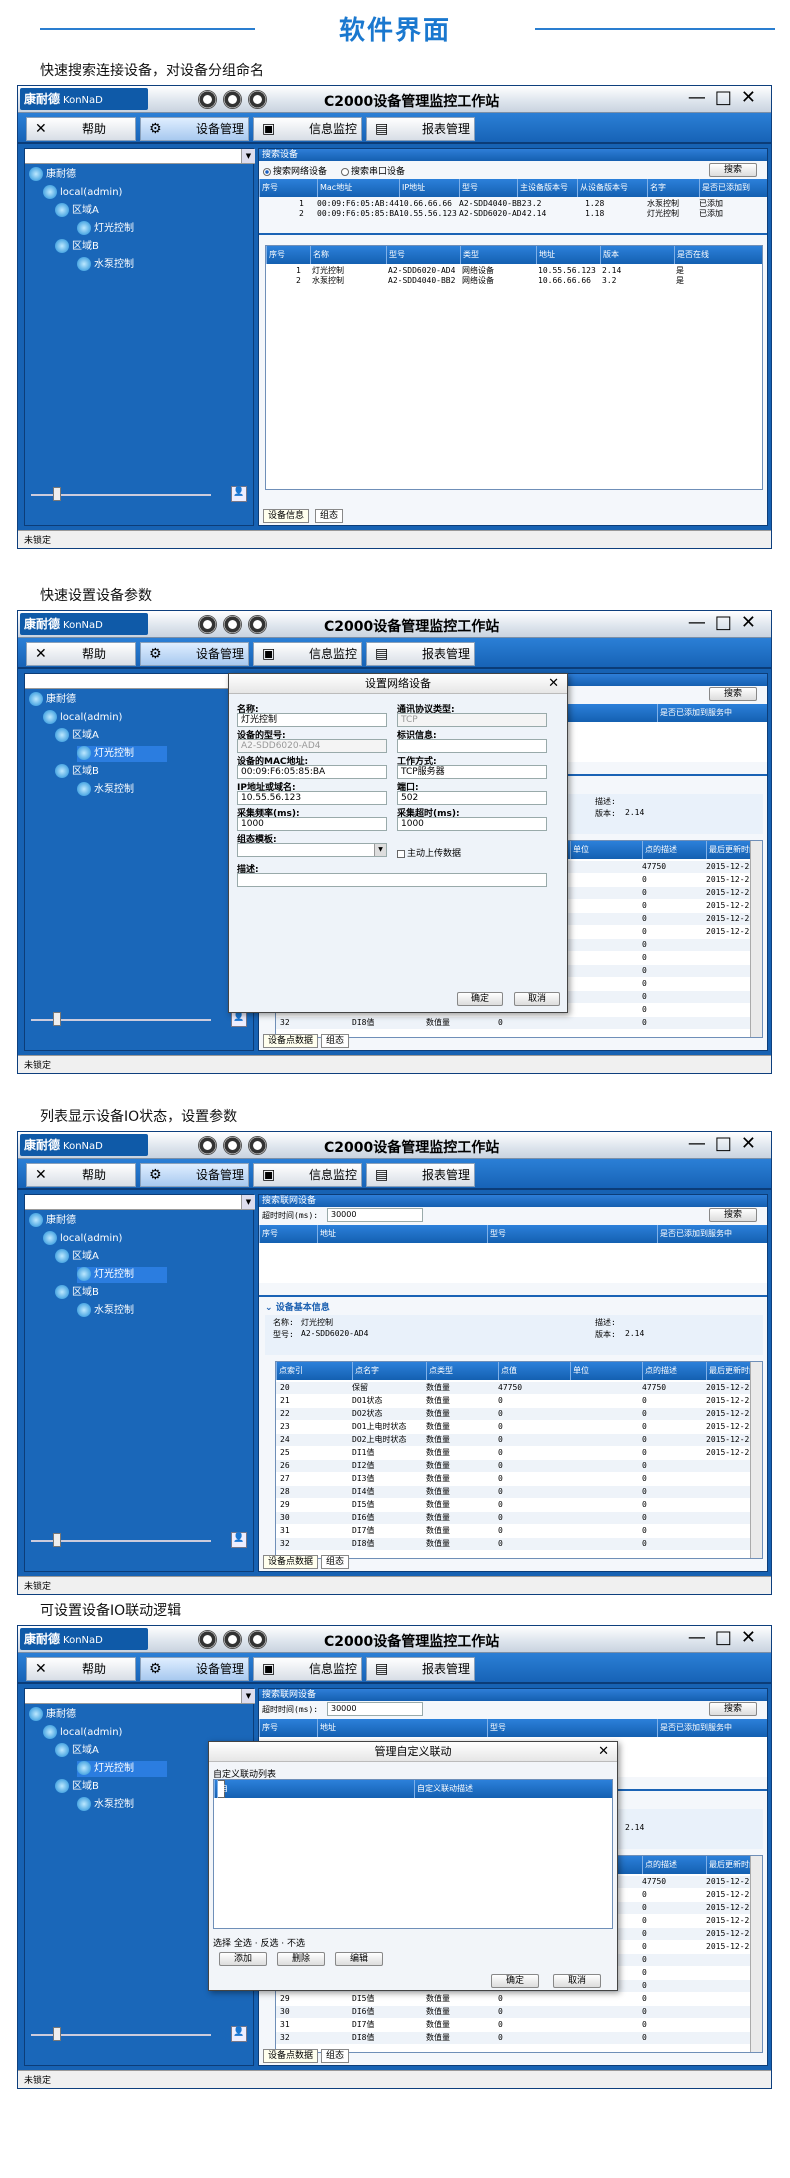  I want to click on field-input: A2-SDD6020-AD4, so click(312, 746).